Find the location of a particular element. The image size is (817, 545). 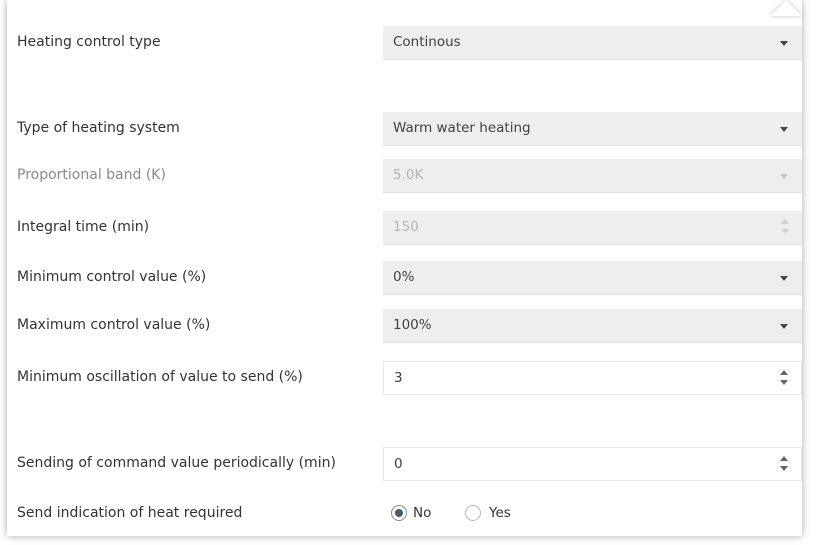

row-send-indication: Send indication of heat required No Yes is located at coordinates (404, 514).